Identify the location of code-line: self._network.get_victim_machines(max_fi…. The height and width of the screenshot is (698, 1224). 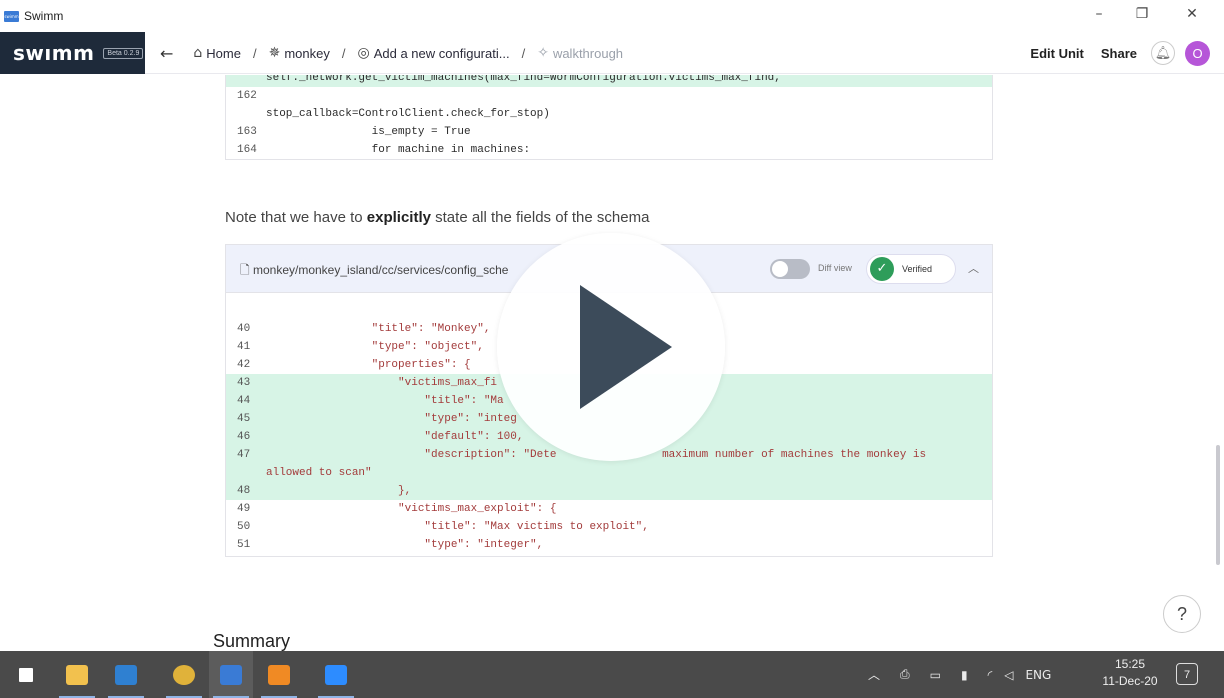
(609, 81).